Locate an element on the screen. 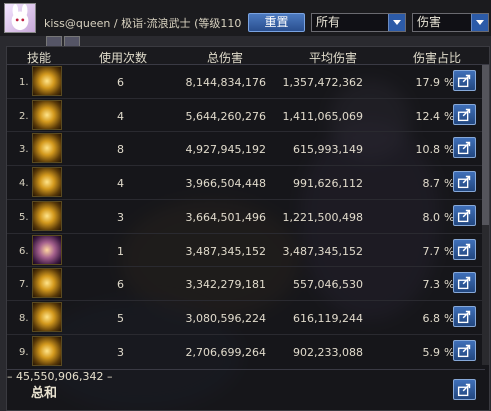 Image resolution: width=491 pixels, height=411 pixels. player-info: kiss@queen / 极诣·流浪武士 (等级110 is located at coordinates (142, 23).